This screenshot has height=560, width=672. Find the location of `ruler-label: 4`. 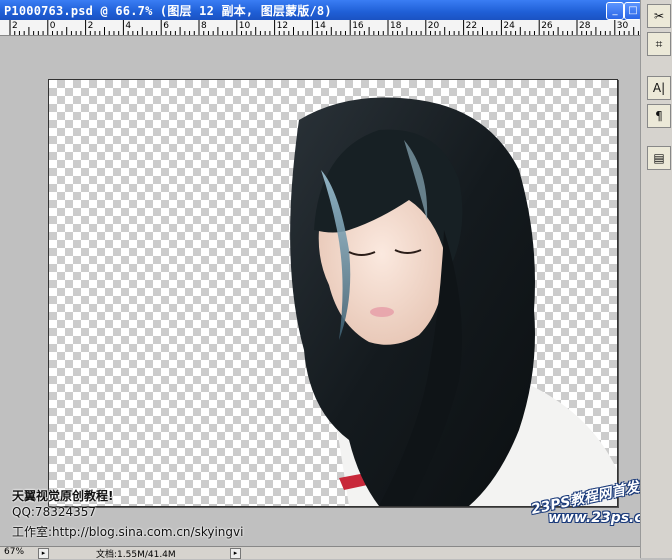

ruler-label: 4 is located at coordinates (128, 26).